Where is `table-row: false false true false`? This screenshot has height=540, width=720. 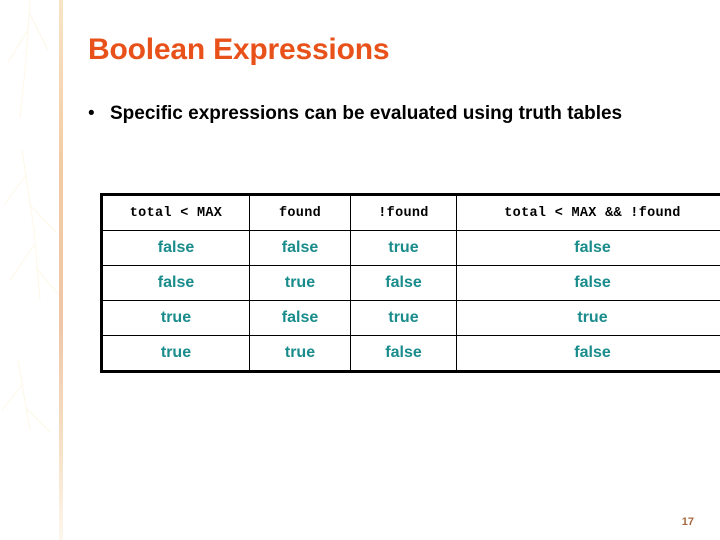 table-row: false false true false is located at coordinates (410, 248).